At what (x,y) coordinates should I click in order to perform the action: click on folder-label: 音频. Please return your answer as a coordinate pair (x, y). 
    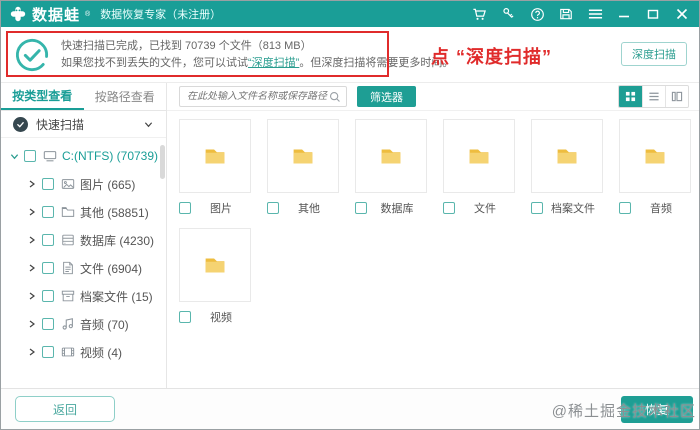
    Looking at the image, I should click on (661, 209).